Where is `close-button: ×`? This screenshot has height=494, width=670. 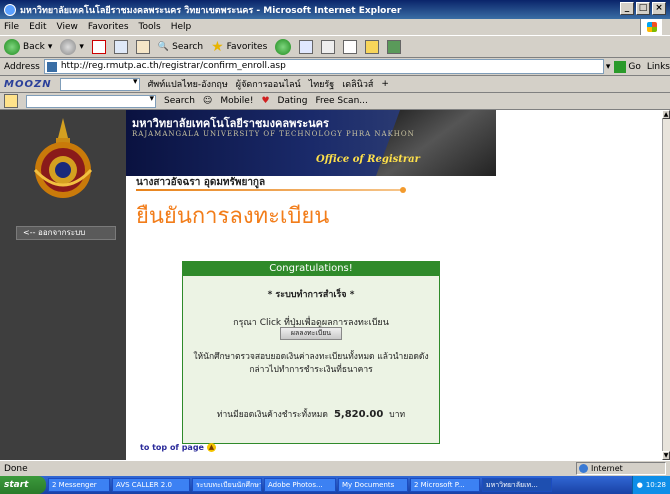
close-button: × is located at coordinates (659, 8).